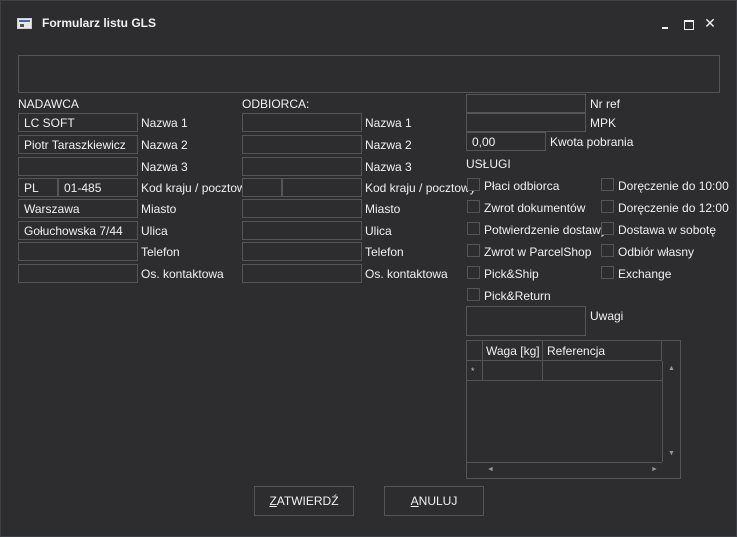  Describe the element at coordinates (302, 144) in the screenshot. I see `recipient-name2-input` at that location.